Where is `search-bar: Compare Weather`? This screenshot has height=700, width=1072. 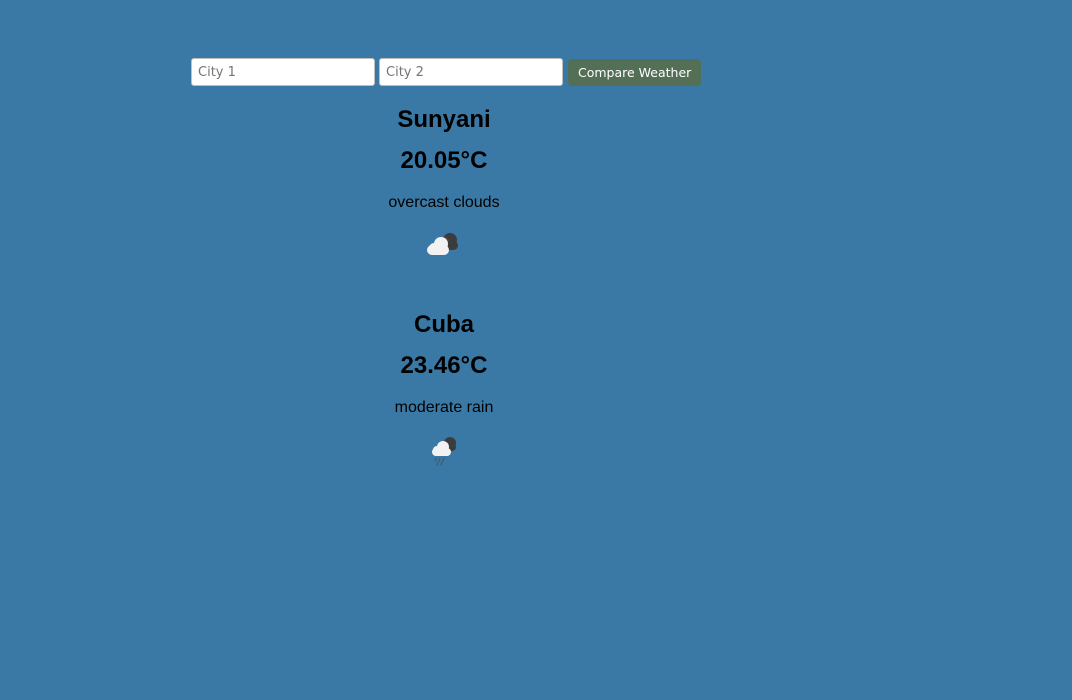 search-bar: Compare Weather is located at coordinates (446, 72).